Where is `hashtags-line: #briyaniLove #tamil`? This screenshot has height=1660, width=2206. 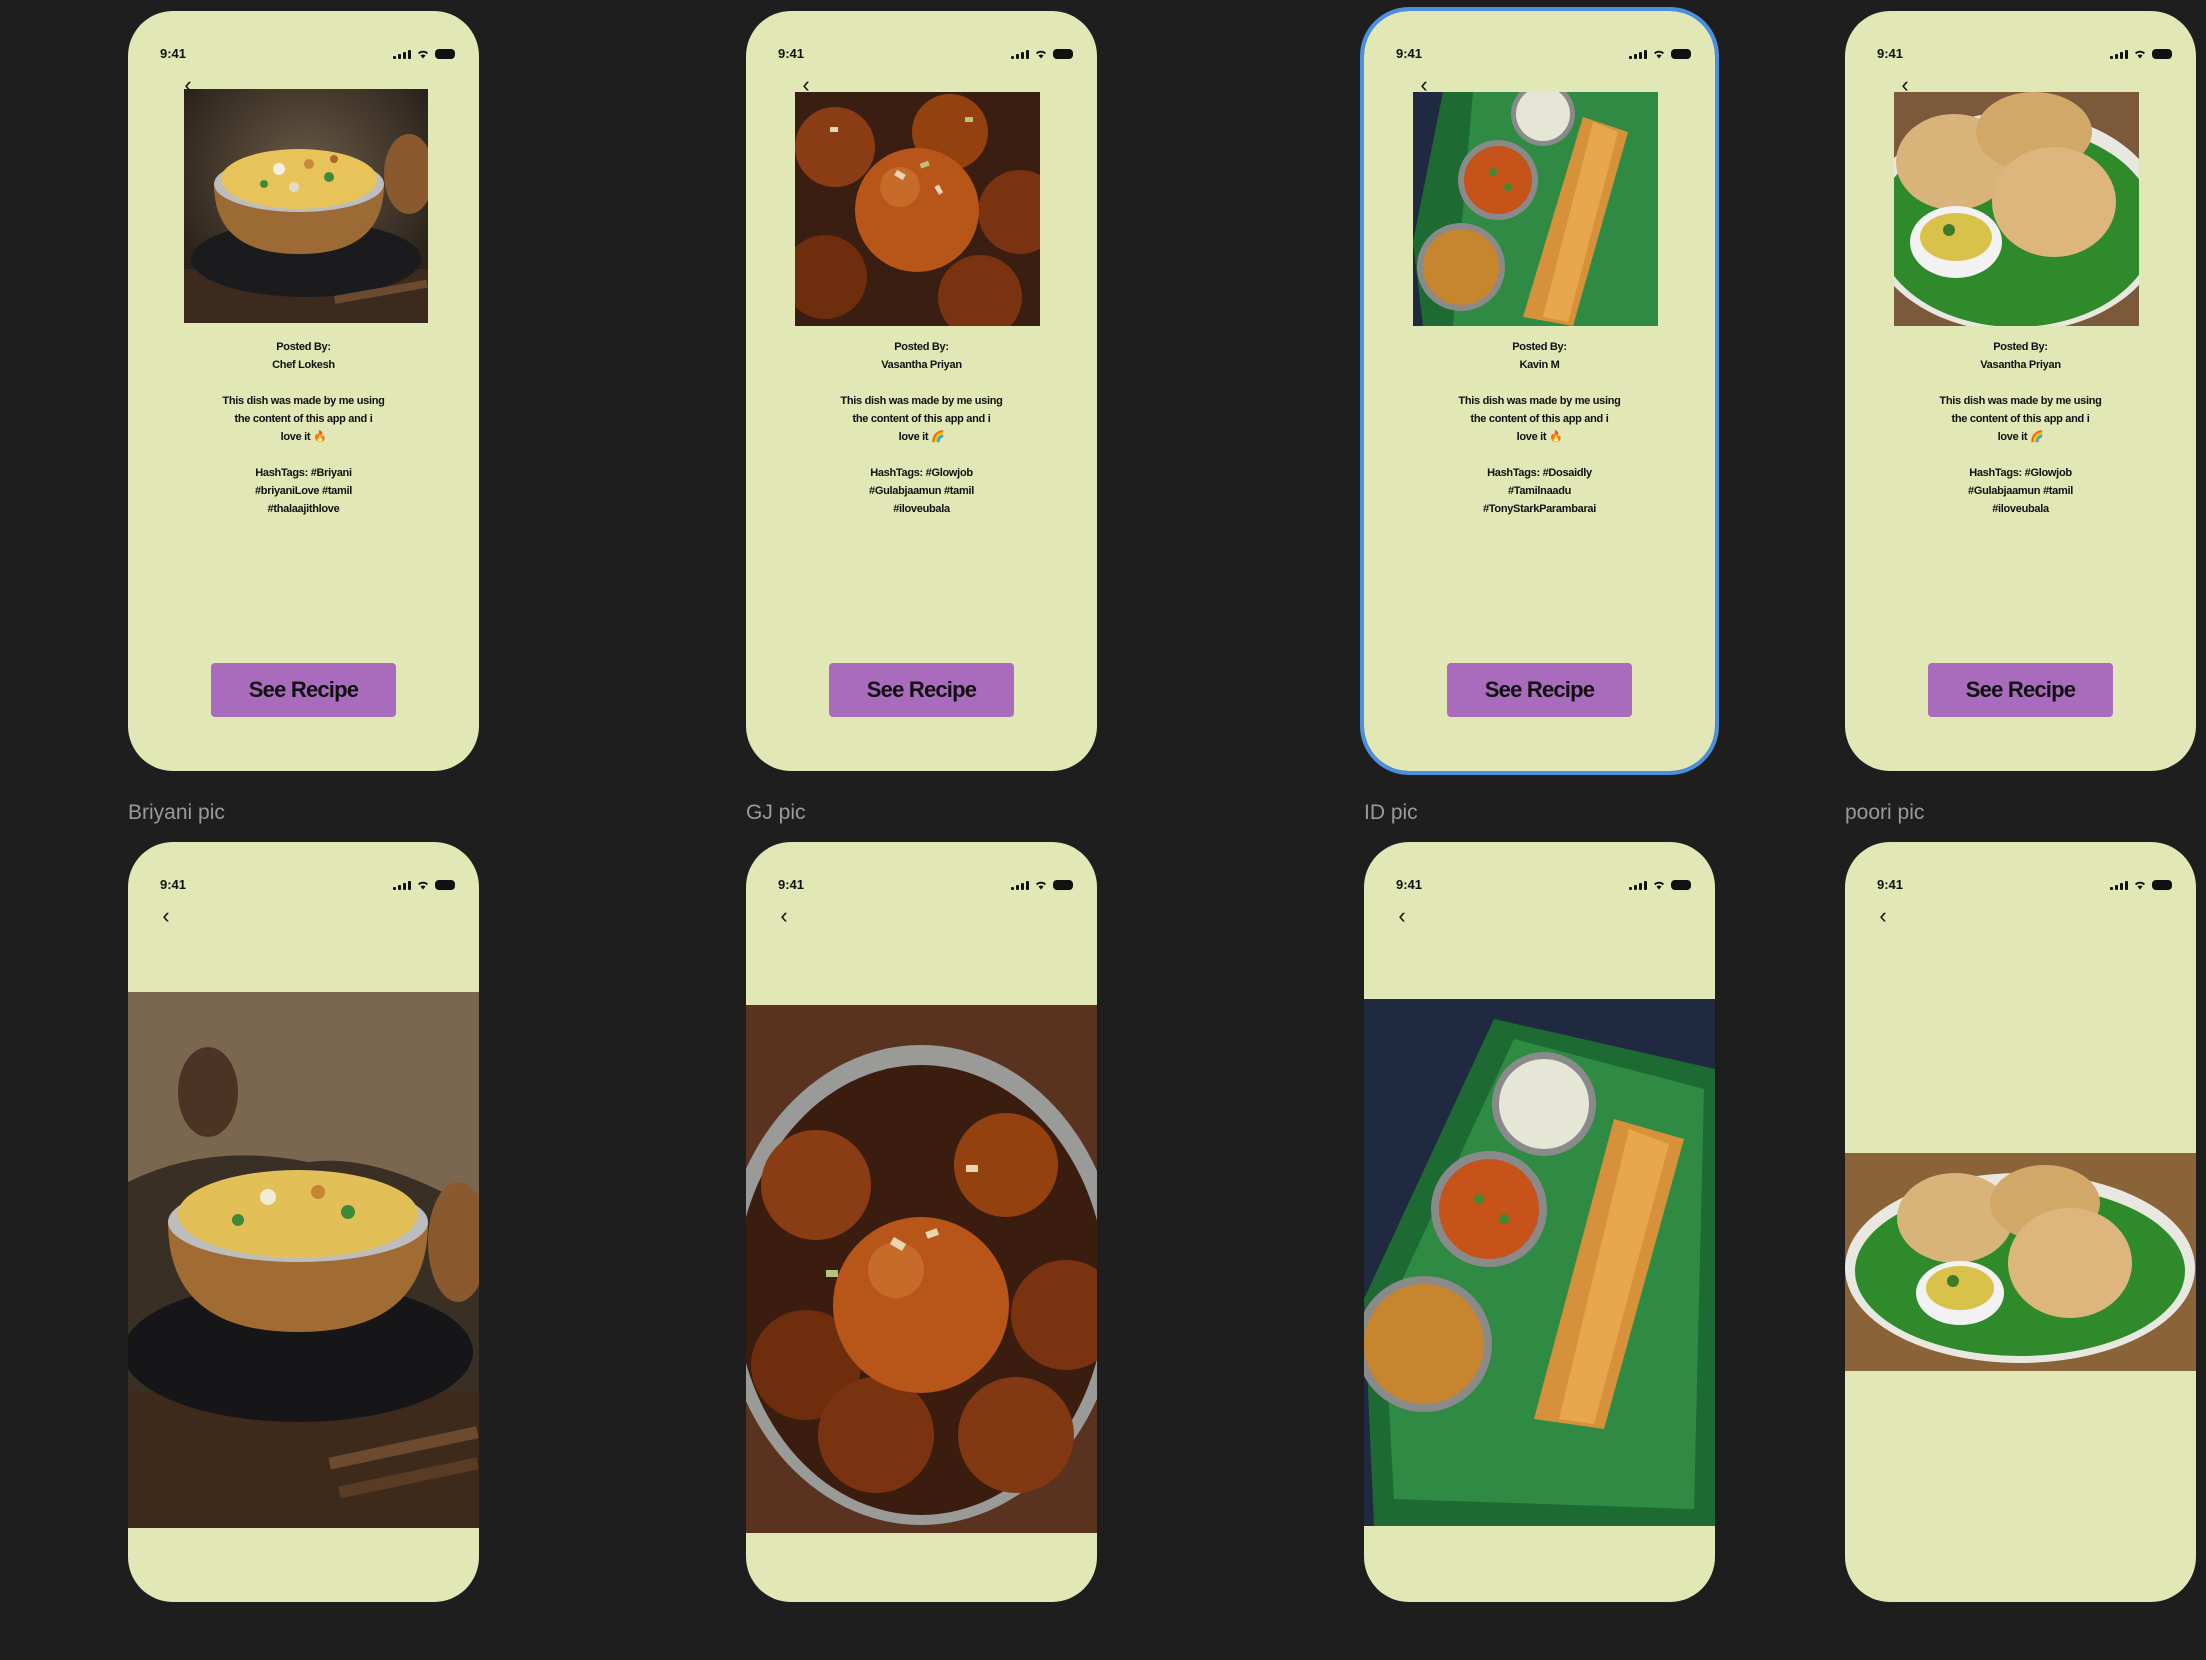
hashtags-line: #briyaniLove #tamil is located at coordinates (303, 491).